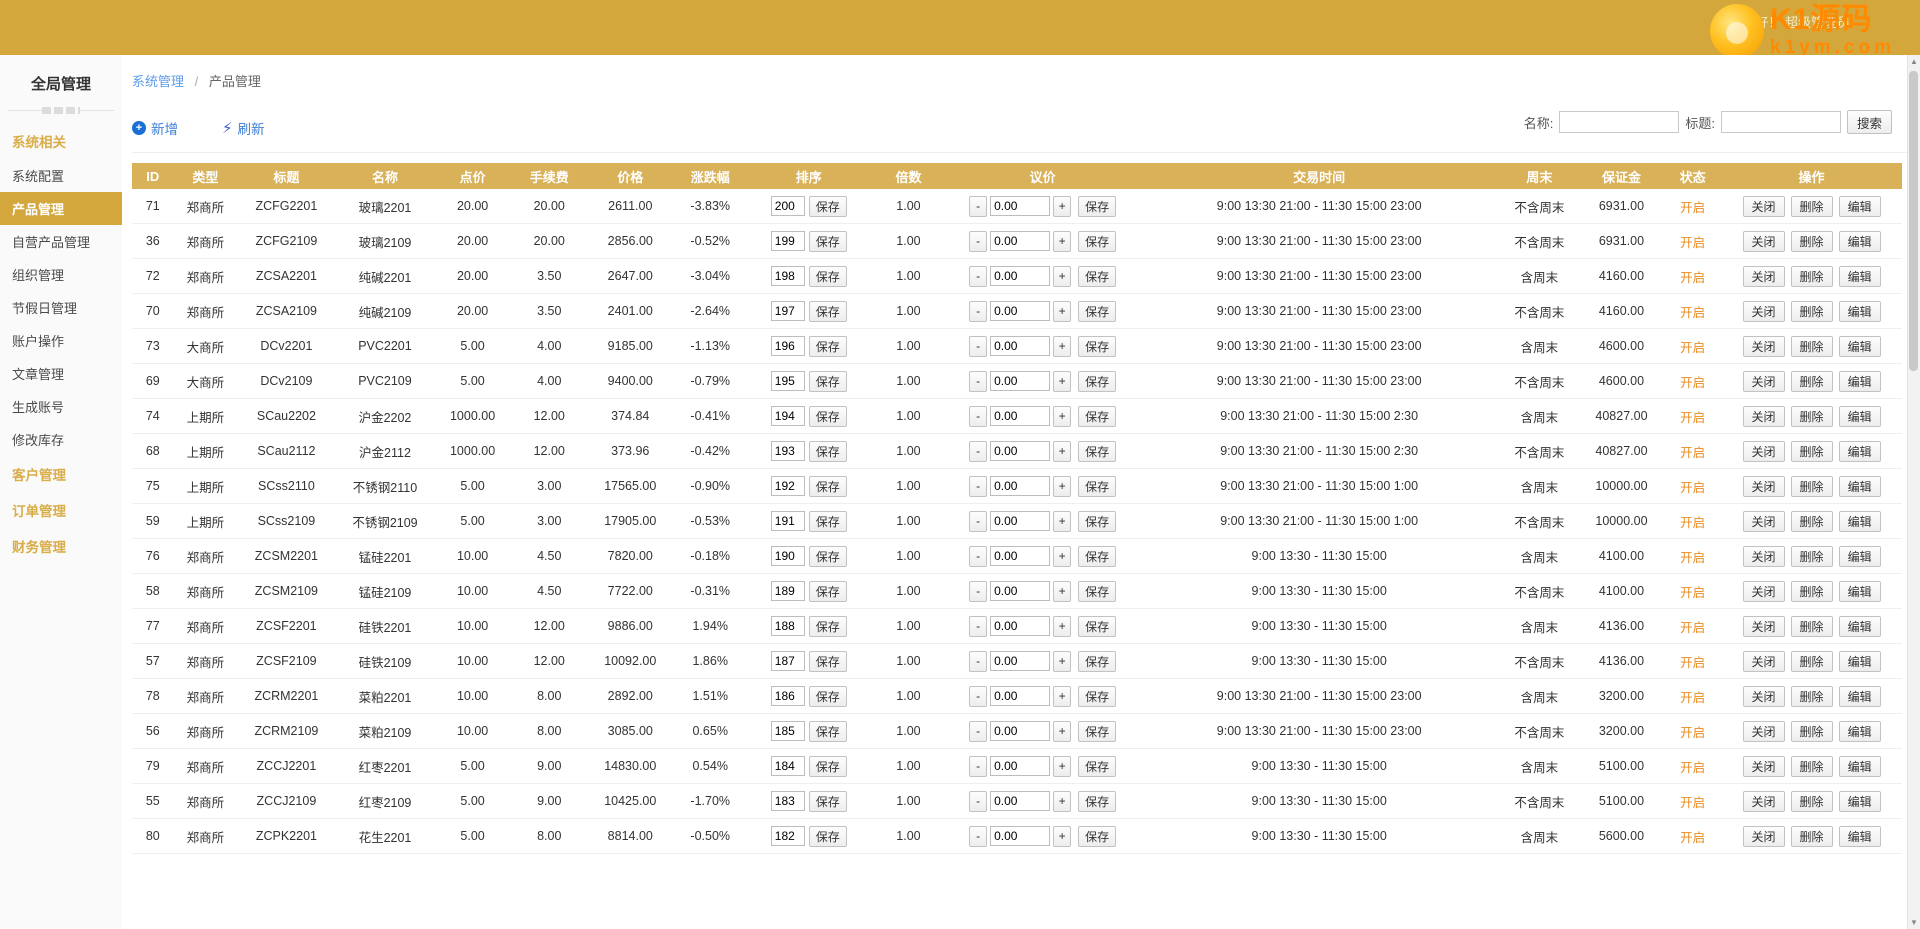  Describe the element at coordinates (1913, 221) in the screenshot. I see `scrollbar-thumb` at that location.